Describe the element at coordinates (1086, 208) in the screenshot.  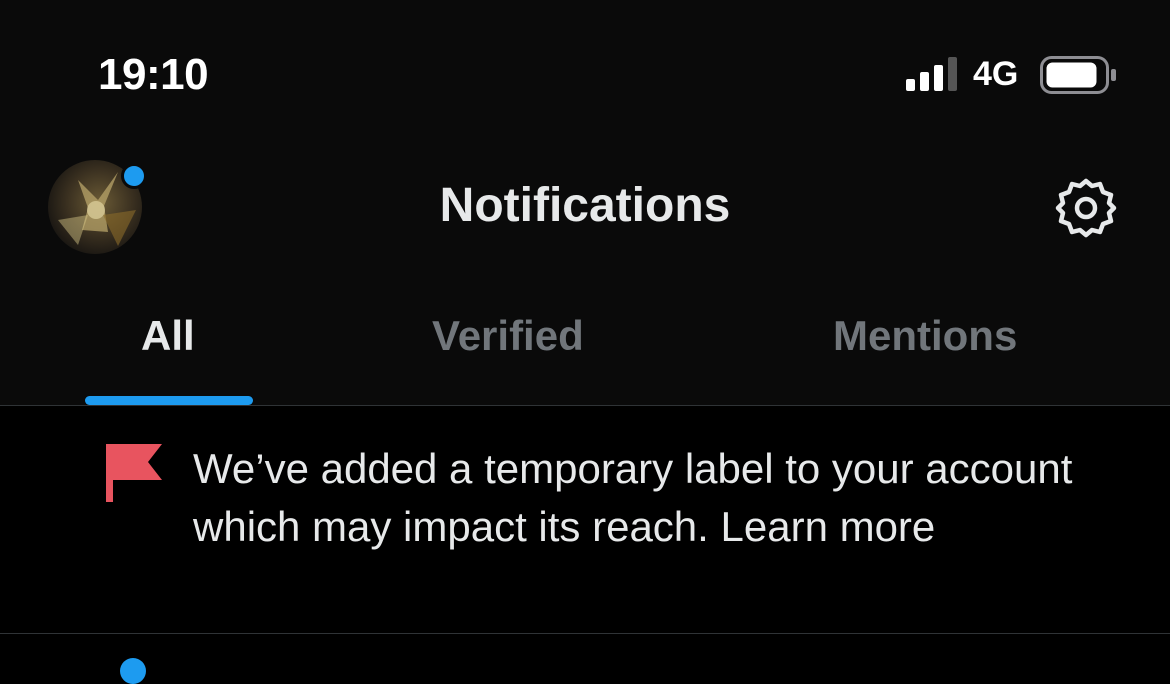
I see `gear-icon` at that location.